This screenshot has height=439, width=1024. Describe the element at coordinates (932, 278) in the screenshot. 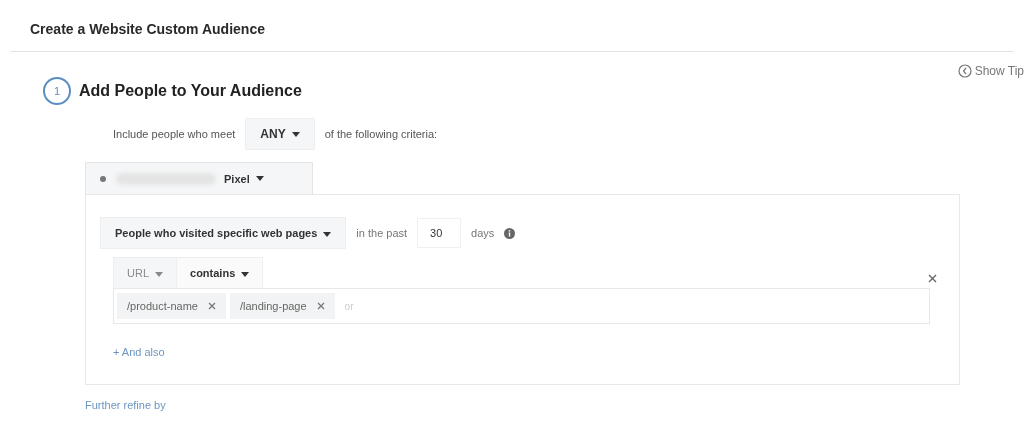

I see `close-icon` at that location.